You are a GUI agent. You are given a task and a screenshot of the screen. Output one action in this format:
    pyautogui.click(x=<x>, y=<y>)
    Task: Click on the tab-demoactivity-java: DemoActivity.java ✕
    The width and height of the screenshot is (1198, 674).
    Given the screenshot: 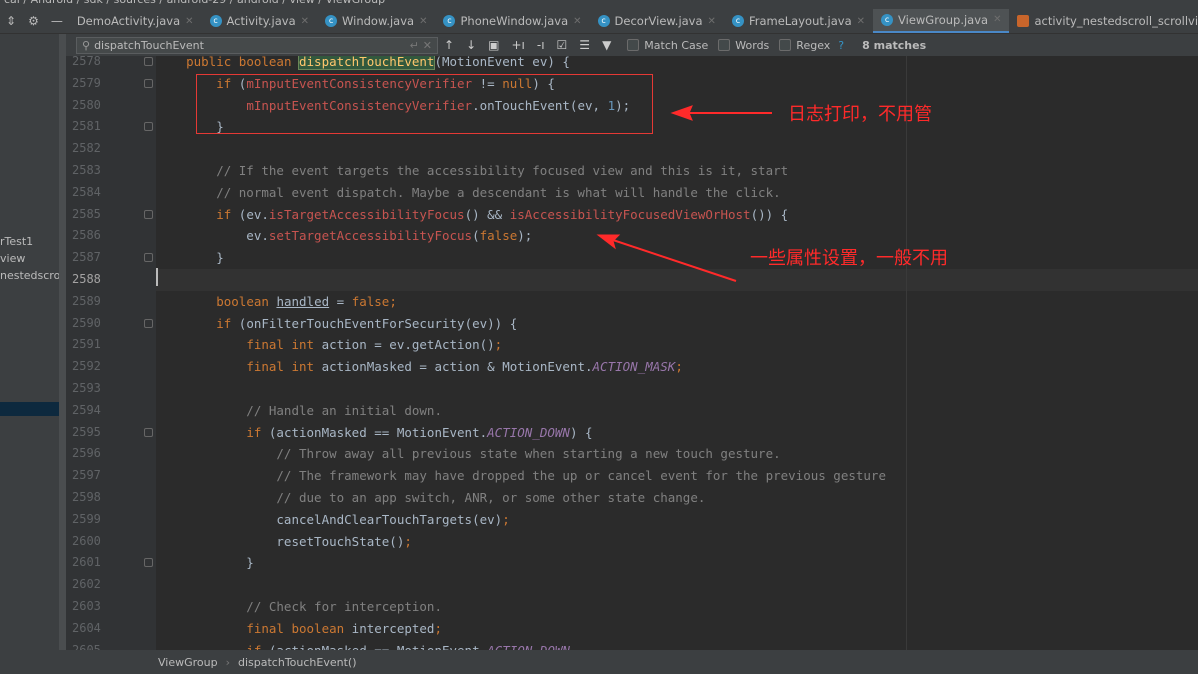 What is the action you would take?
    pyautogui.click(x=135, y=21)
    